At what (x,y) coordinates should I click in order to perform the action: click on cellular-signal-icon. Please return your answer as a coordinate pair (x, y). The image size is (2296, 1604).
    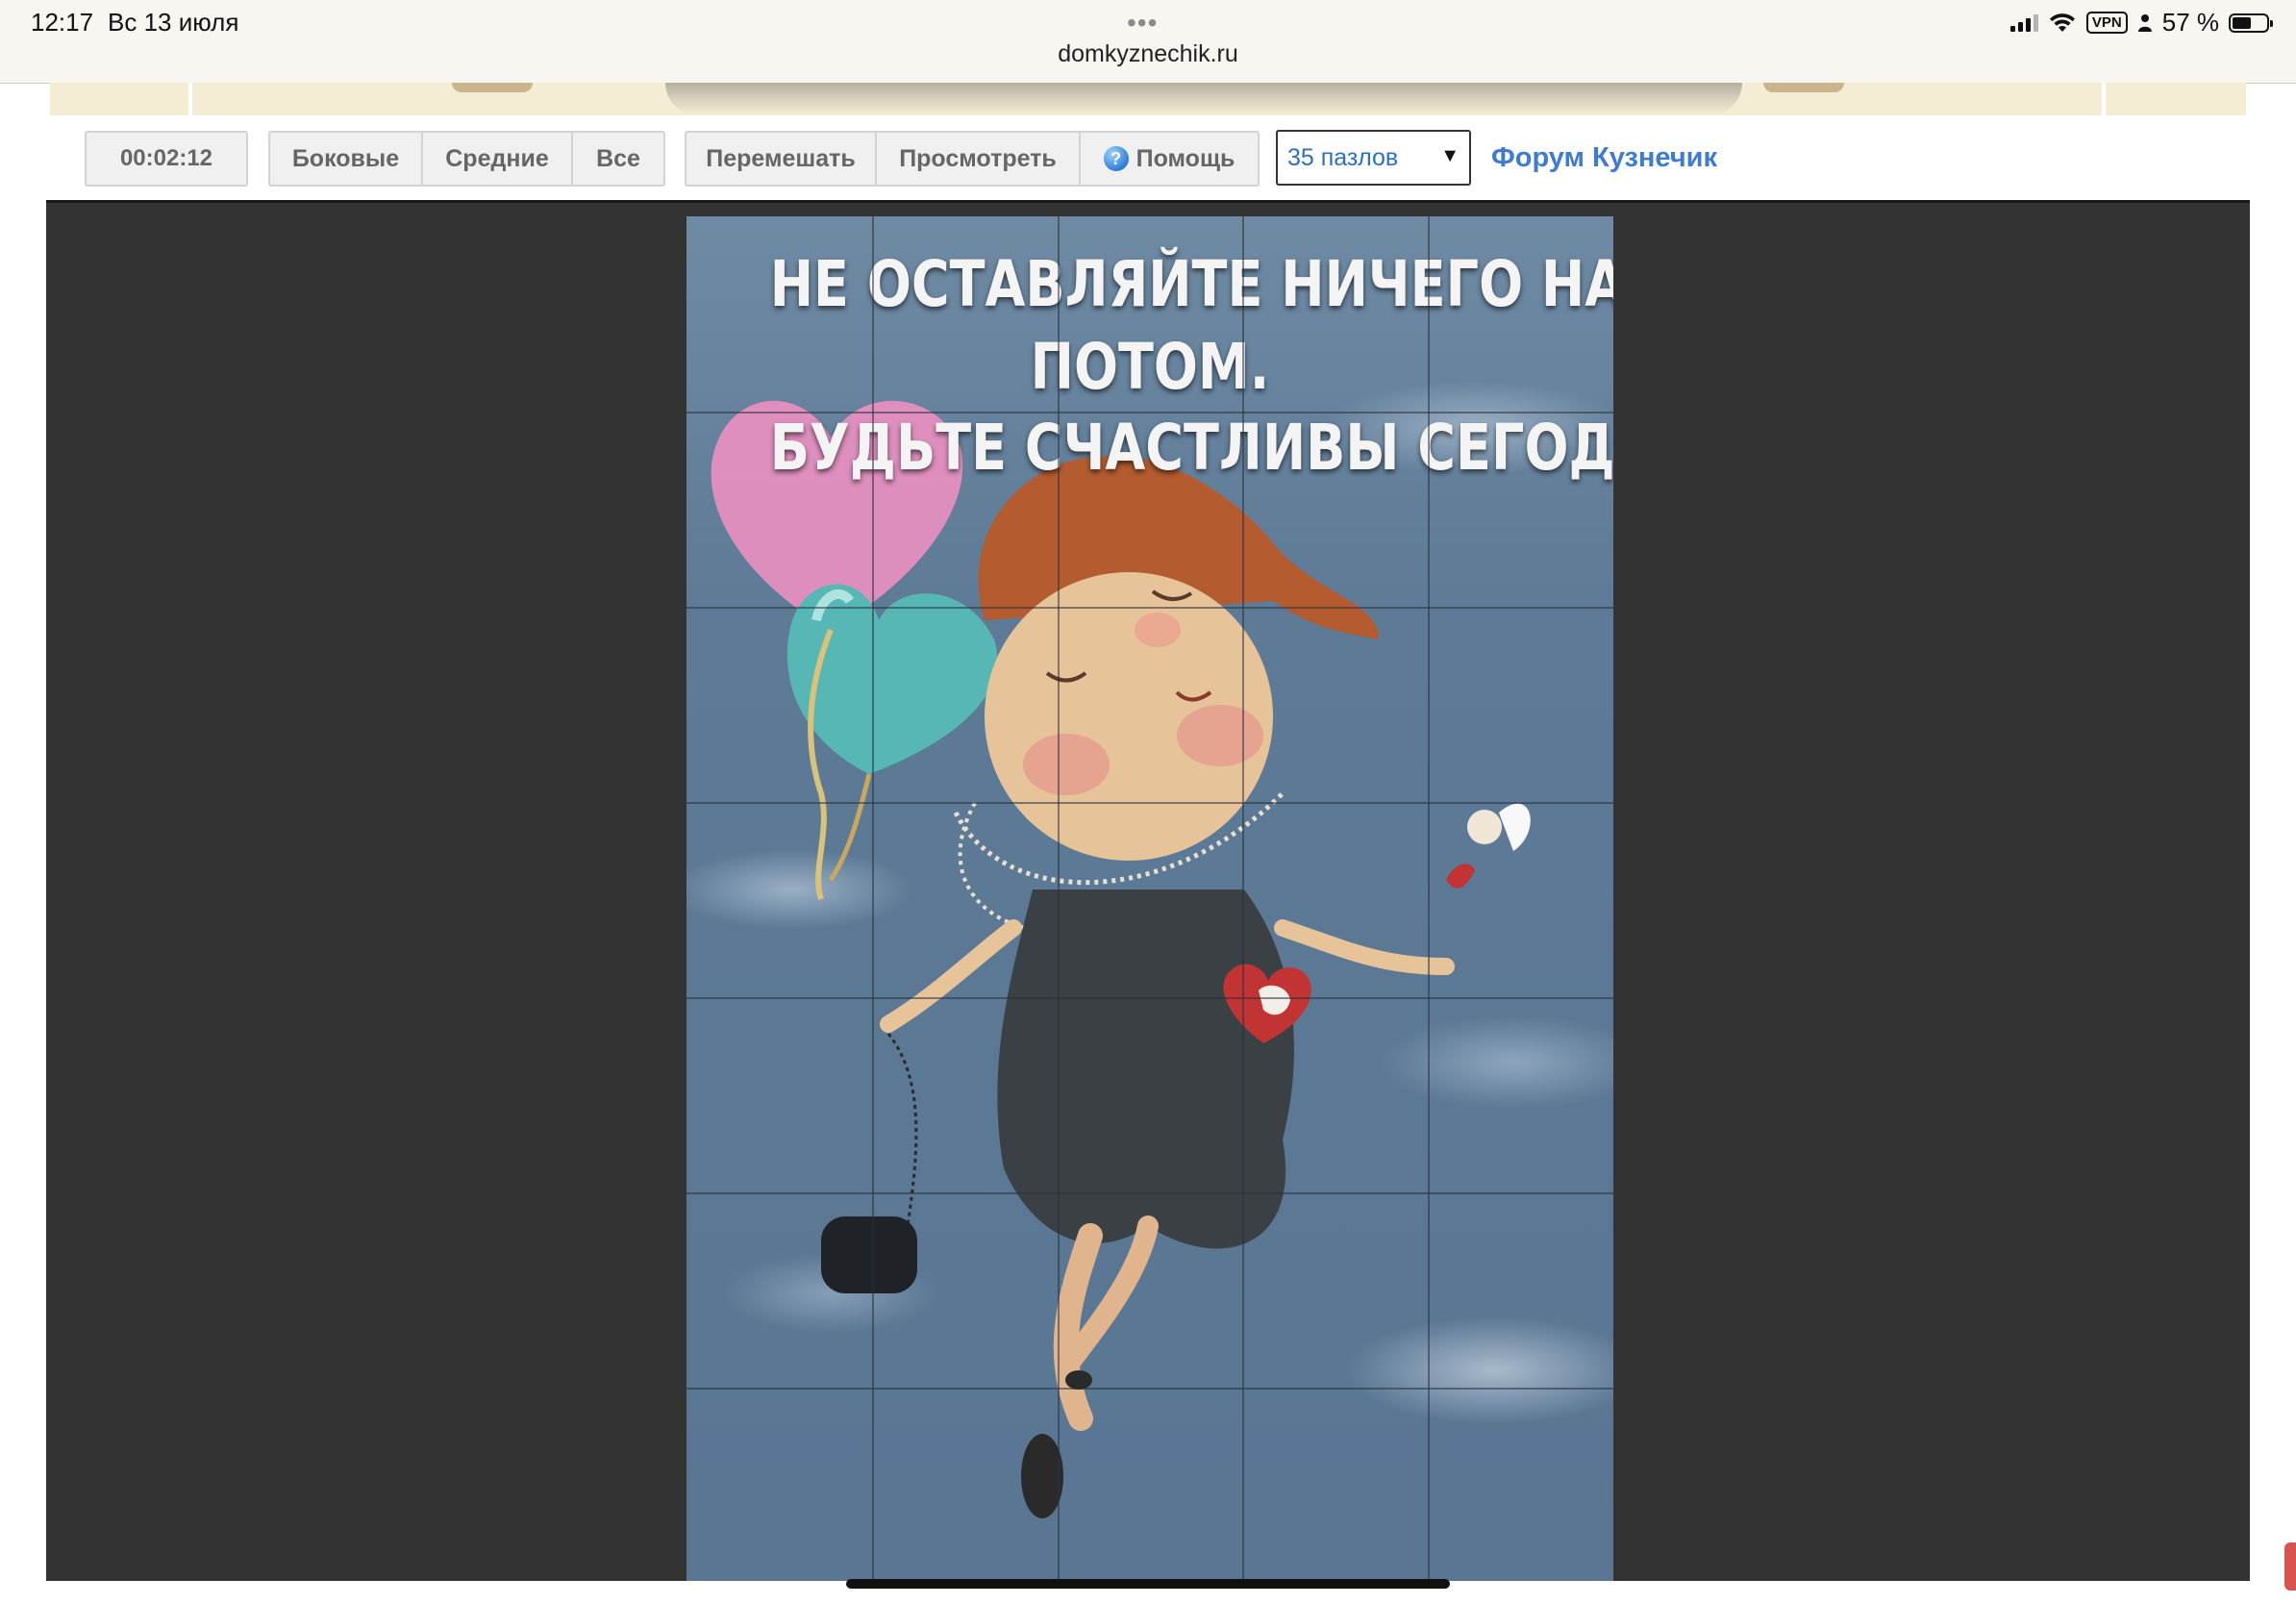
    Looking at the image, I should click on (2024, 22).